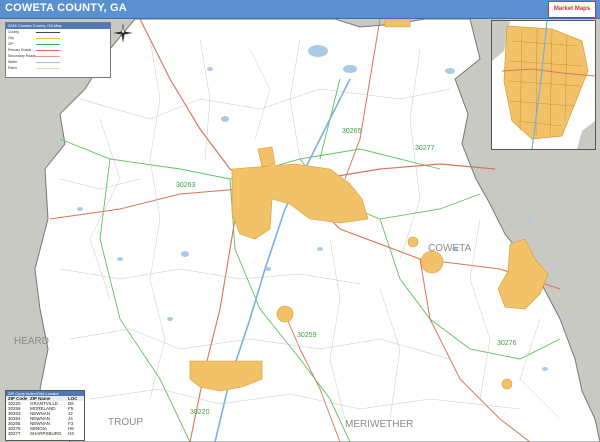 Image resolution: width=600 pixels, height=442 pixels. Describe the element at coordinates (186, 185) in the screenshot. I see `zip-label: 30263` at that location.